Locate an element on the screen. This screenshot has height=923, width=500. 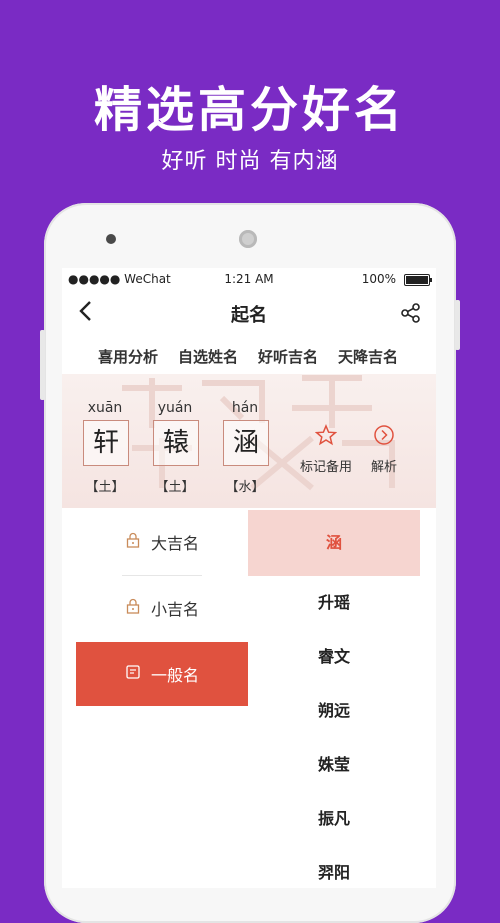
category-list: 大吉名 小吉名 一般名 is located at coordinates (162, 698).